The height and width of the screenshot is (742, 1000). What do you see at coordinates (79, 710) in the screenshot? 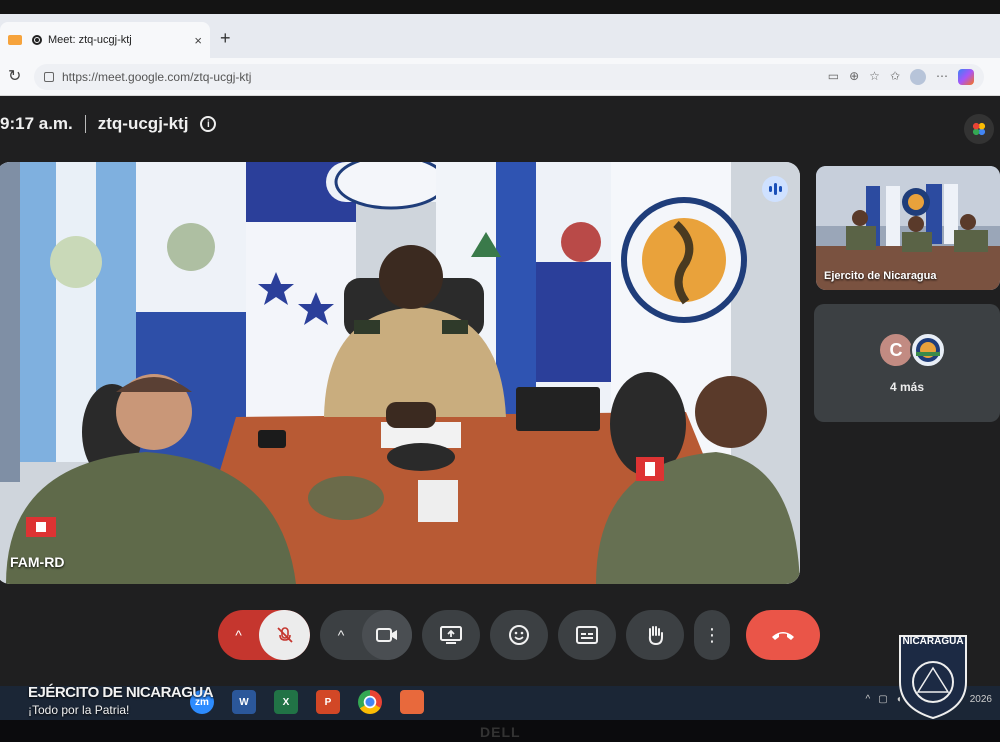
I see `watermark-slogan: ¡Todo por la Patria!` at bounding box center [79, 710].